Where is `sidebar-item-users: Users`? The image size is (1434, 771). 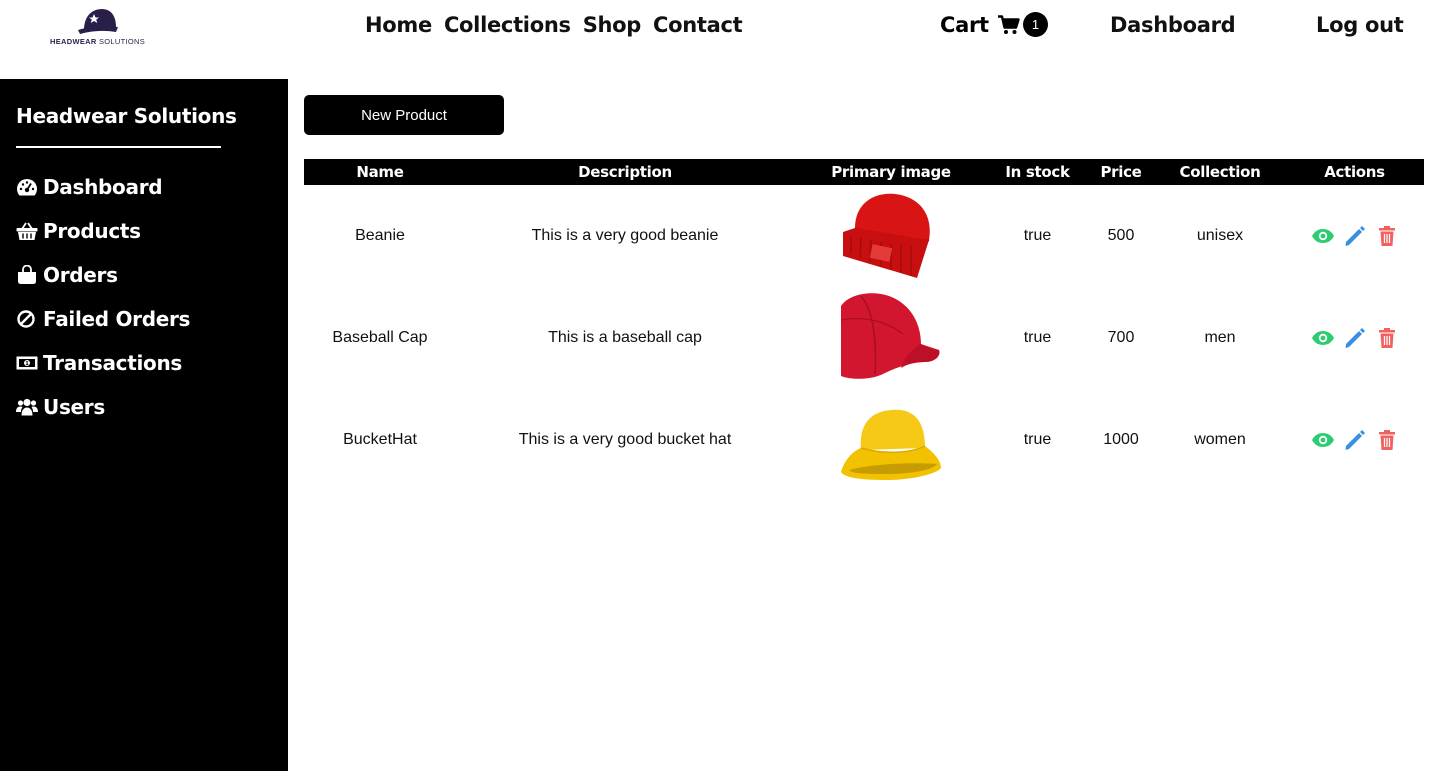
sidebar-item-users: Users is located at coordinates (103, 407).